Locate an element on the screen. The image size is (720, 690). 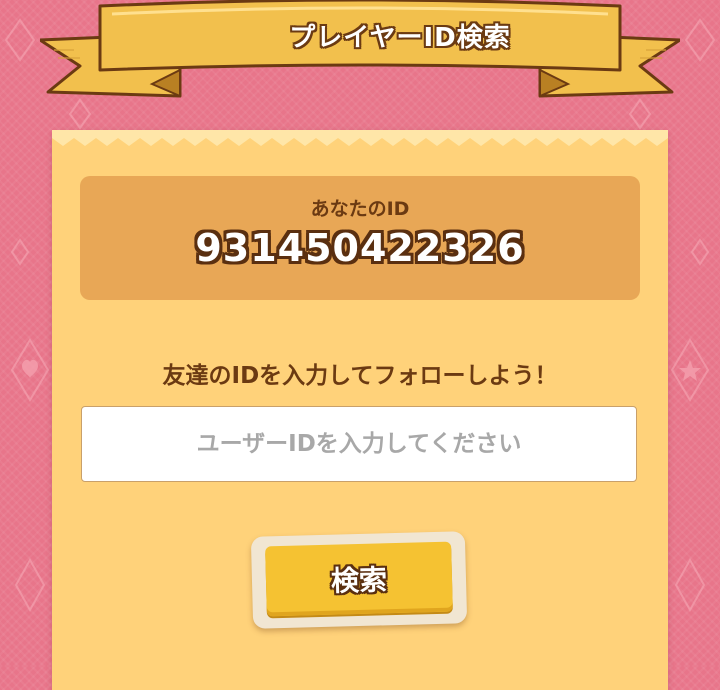
search-button-frame: 検索 is located at coordinates (359, 580).